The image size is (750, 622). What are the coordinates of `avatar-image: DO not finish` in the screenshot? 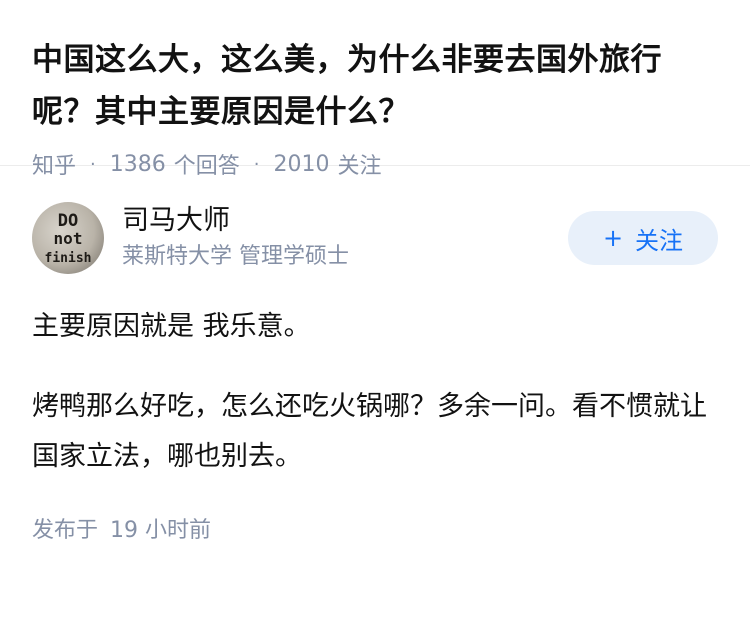 It's located at (68, 238).